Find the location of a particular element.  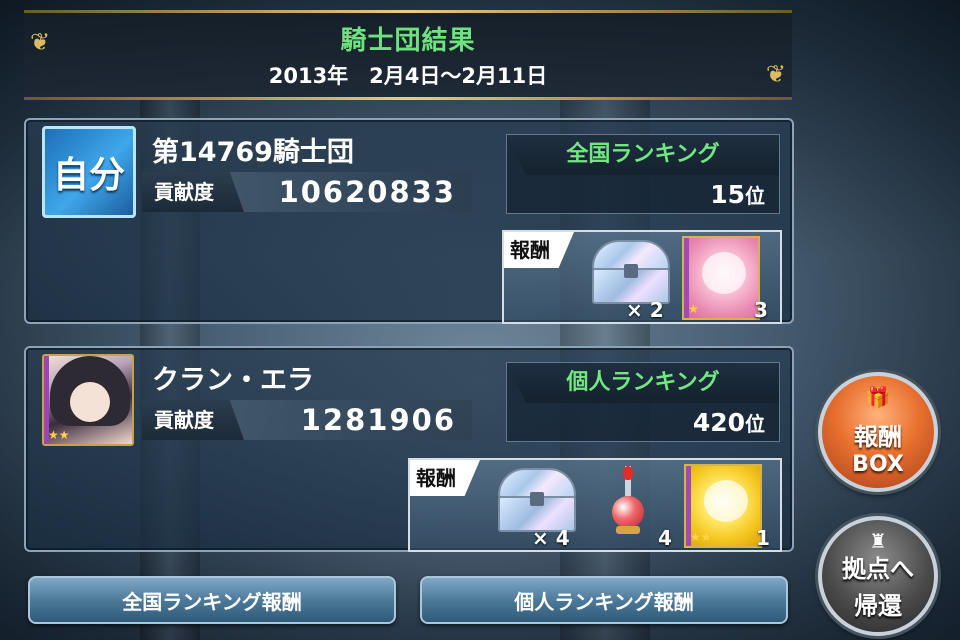

ranking-value: 15位 is located at coordinates (737, 194).